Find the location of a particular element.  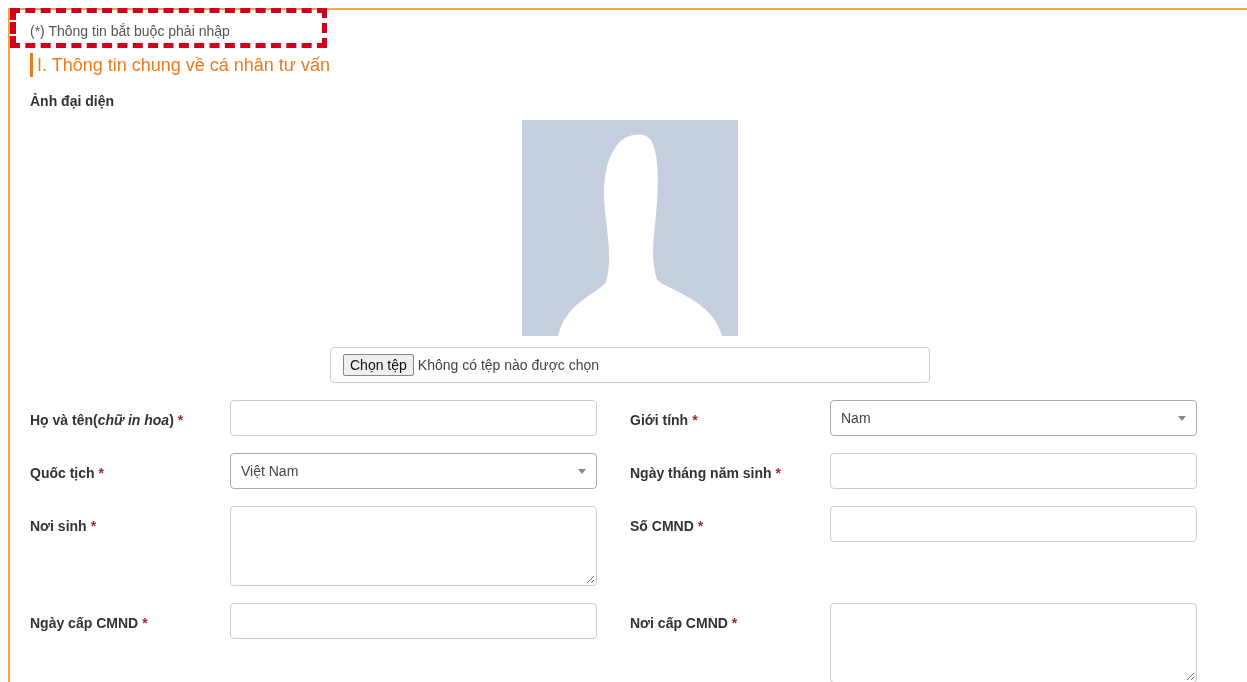

section-title: I. Thông tin chung về cá nhân tư vấn is located at coordinates (638, 65).